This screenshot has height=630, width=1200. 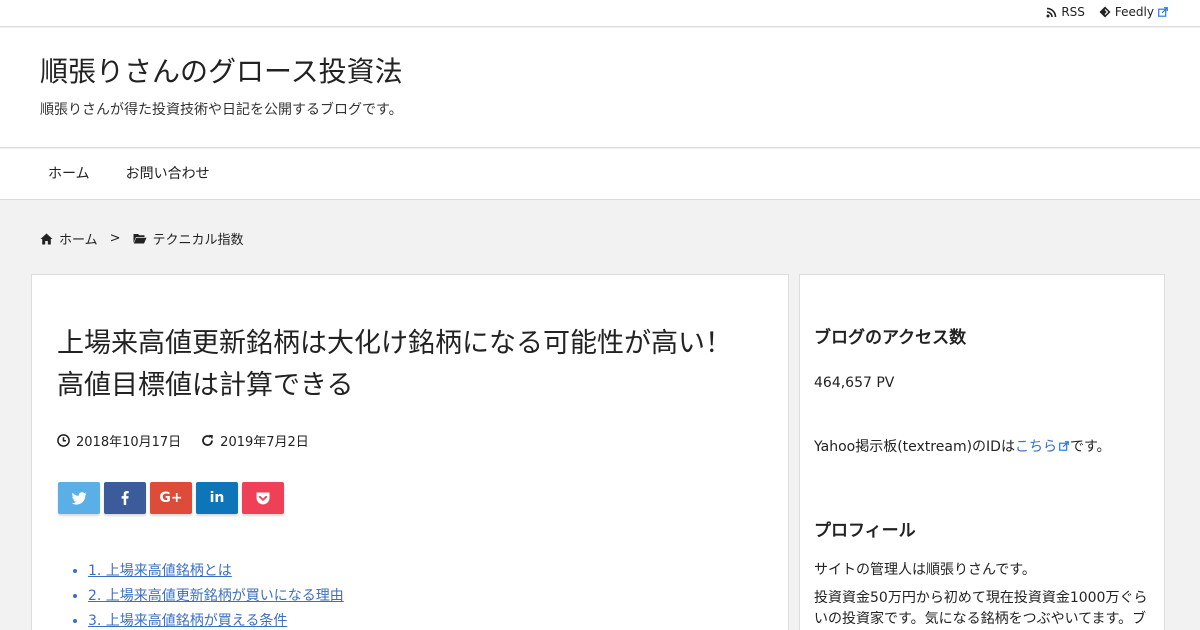 I want to click on feedly-link: Feedly, so click(x=1133, y=12).